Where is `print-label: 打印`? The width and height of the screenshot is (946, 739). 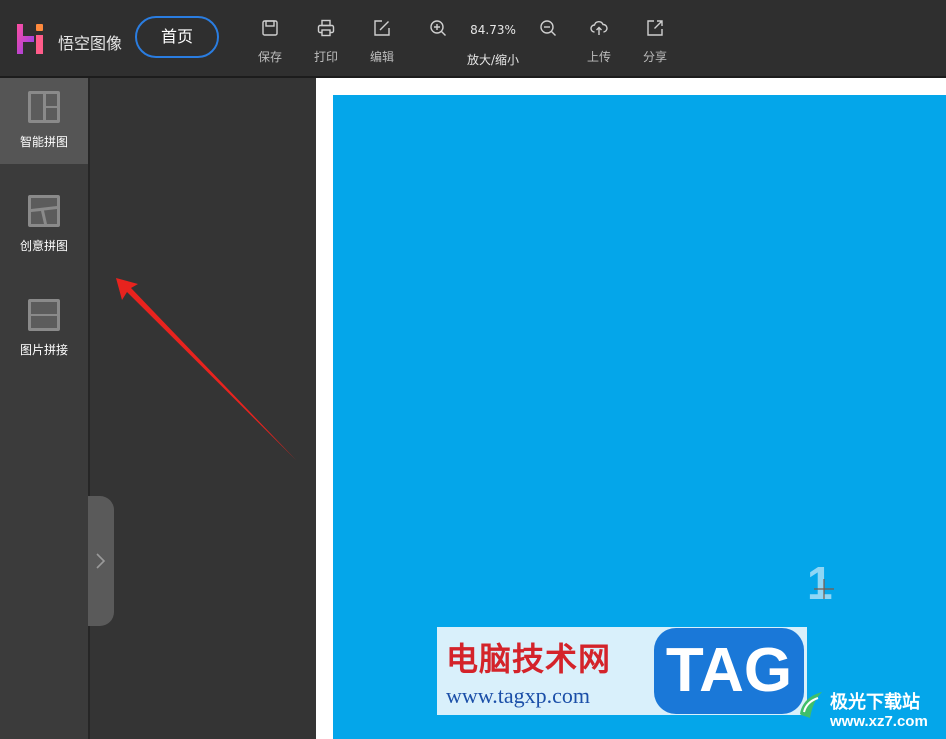 print-label: 打印 is located at coordinates (325, 57).